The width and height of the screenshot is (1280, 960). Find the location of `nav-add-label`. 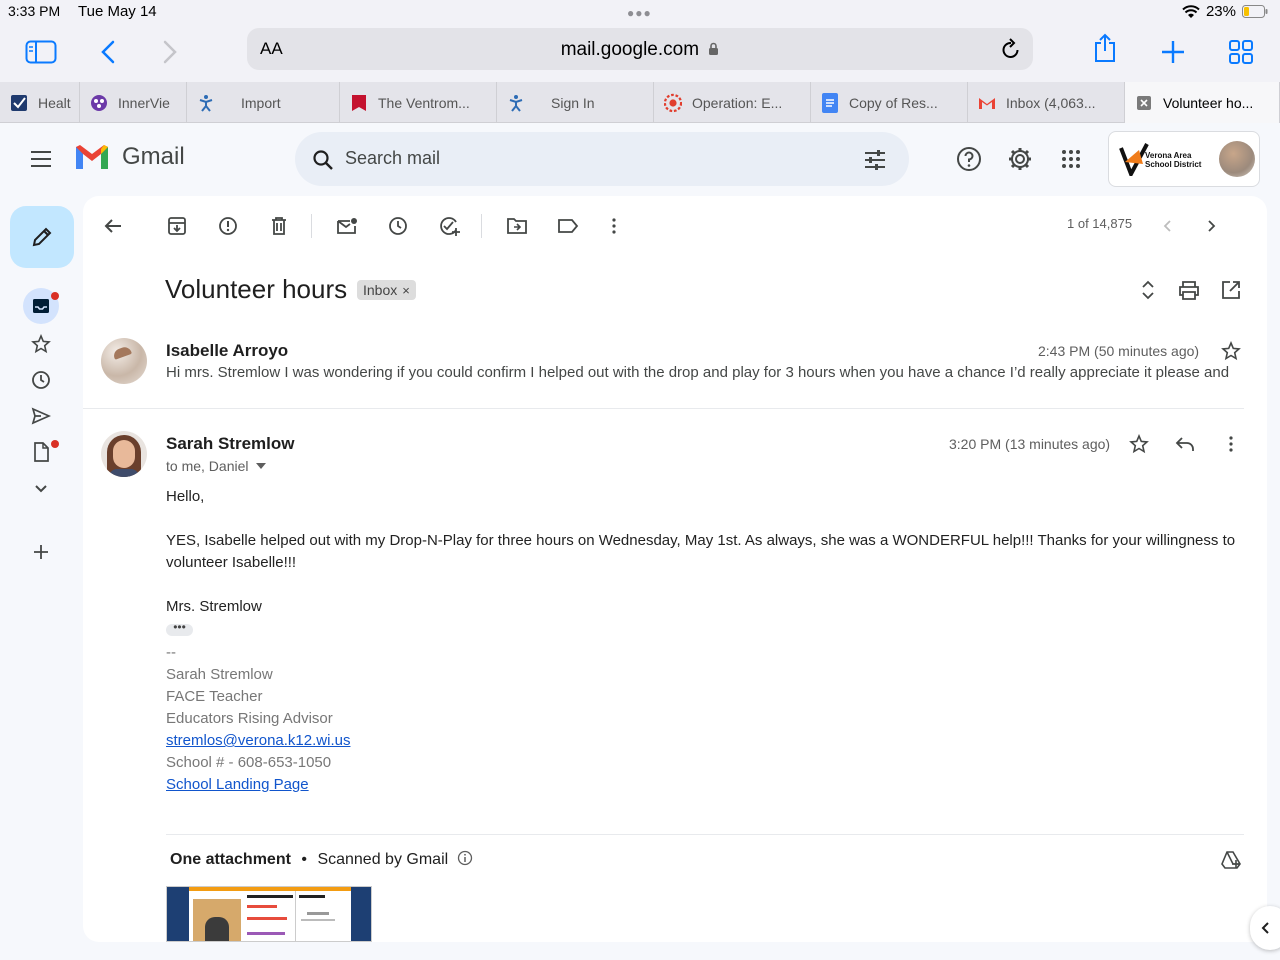

nav-add-label is located at coordinates (41, 552).